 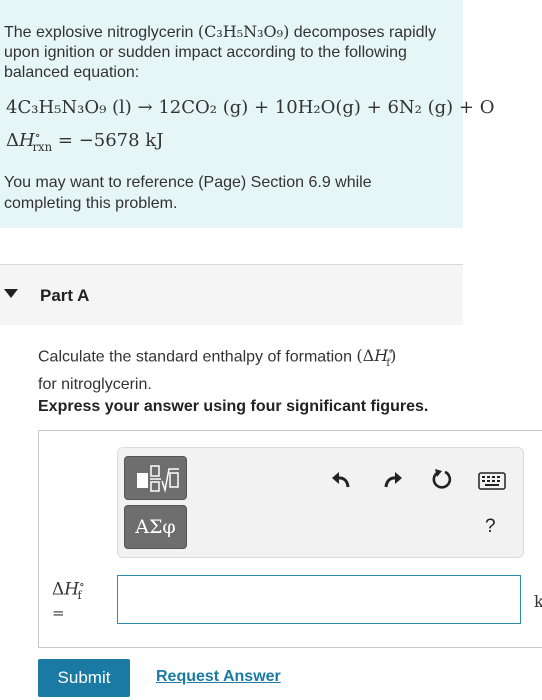 I want to click on help-button: ?, so click(x=490, y=527).